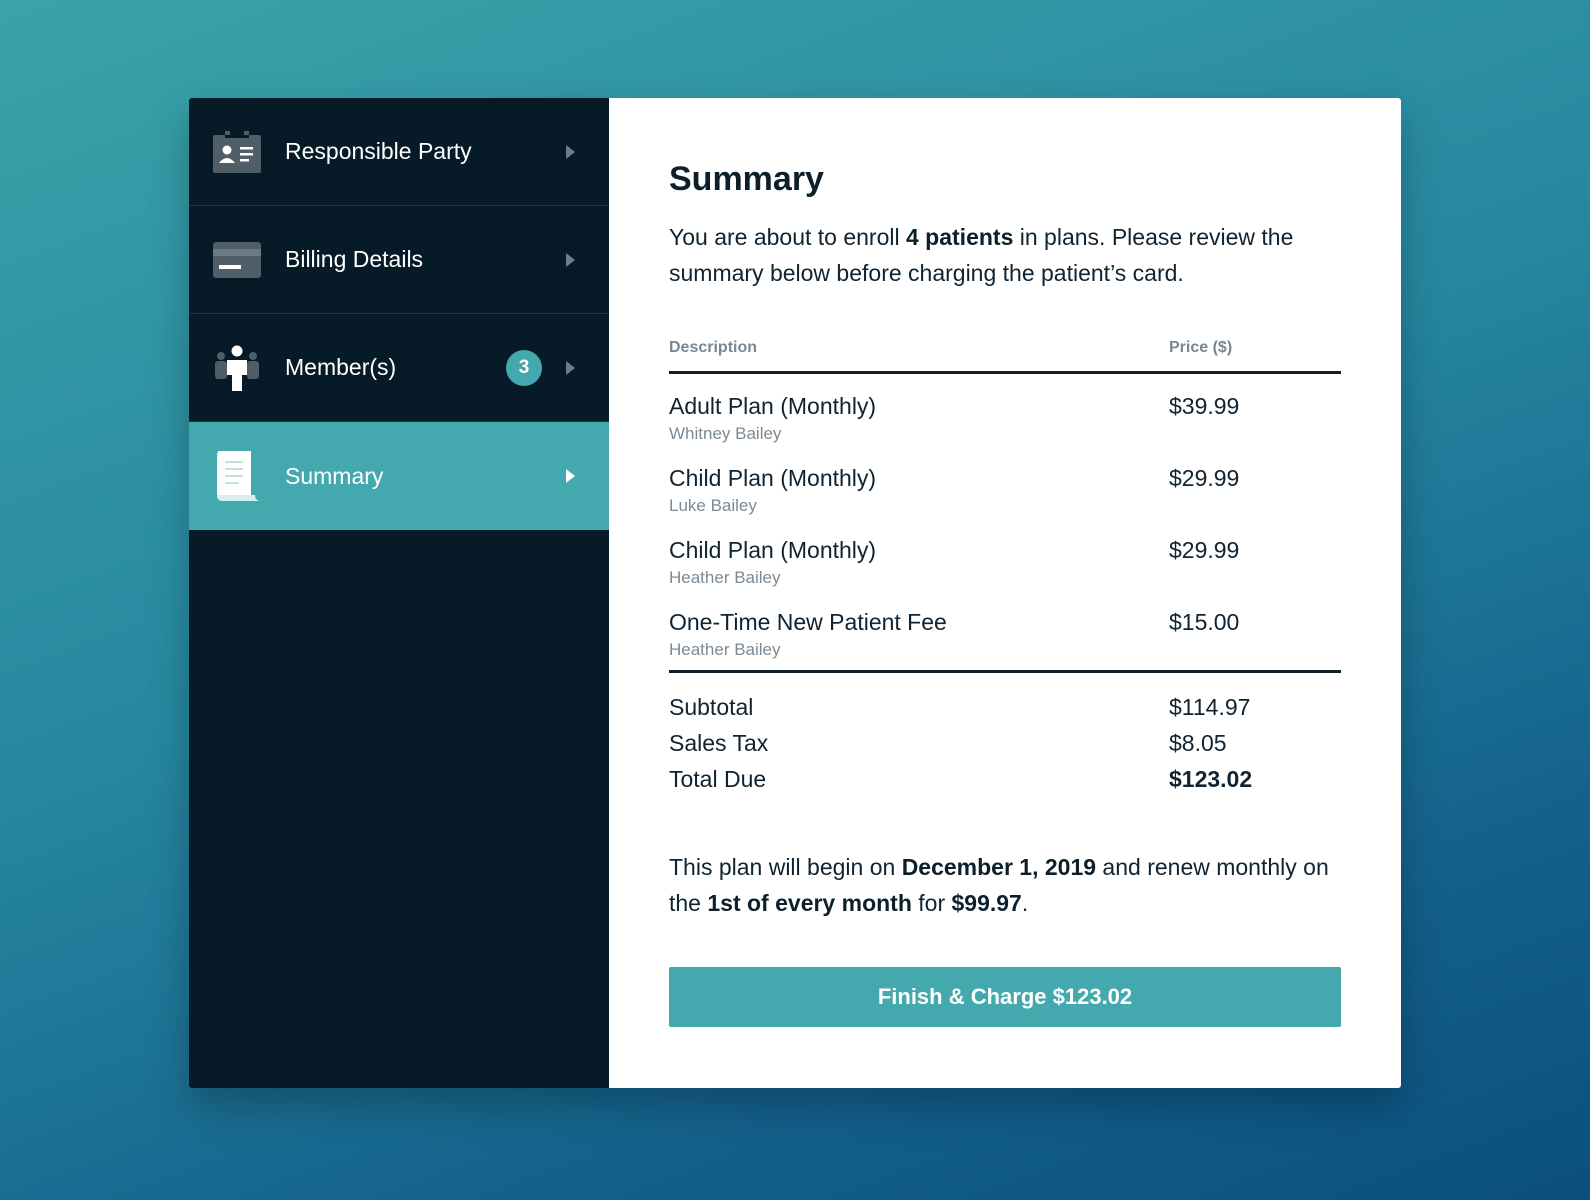  What do you see at coordinates (341, 367) in the screenshot?
I see `sidebar-item-label: Member(s)` at bounding box center [341, 367].